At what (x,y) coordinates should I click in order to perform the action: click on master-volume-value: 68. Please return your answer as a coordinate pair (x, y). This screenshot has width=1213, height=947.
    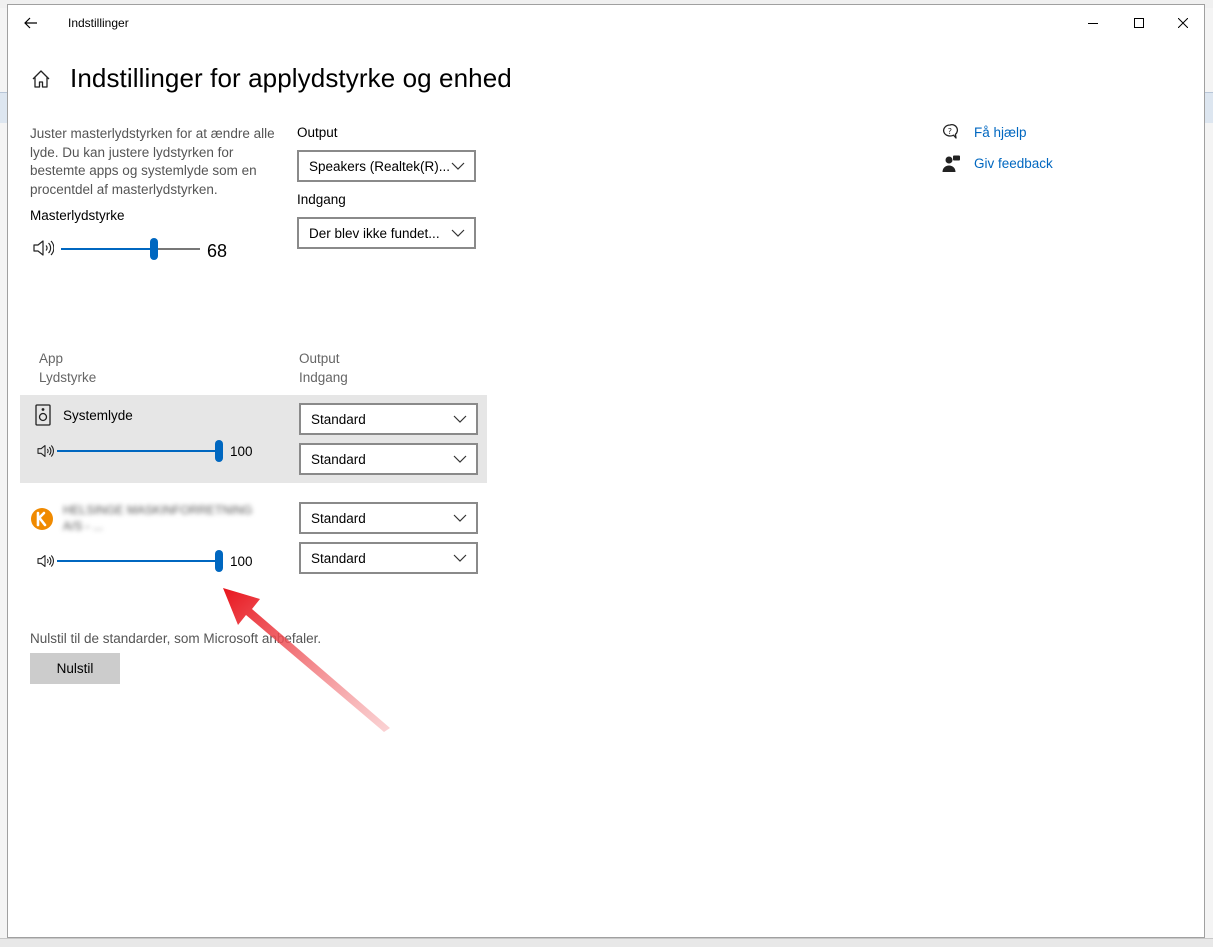
    Looking at the image, I should click on (217, 251).